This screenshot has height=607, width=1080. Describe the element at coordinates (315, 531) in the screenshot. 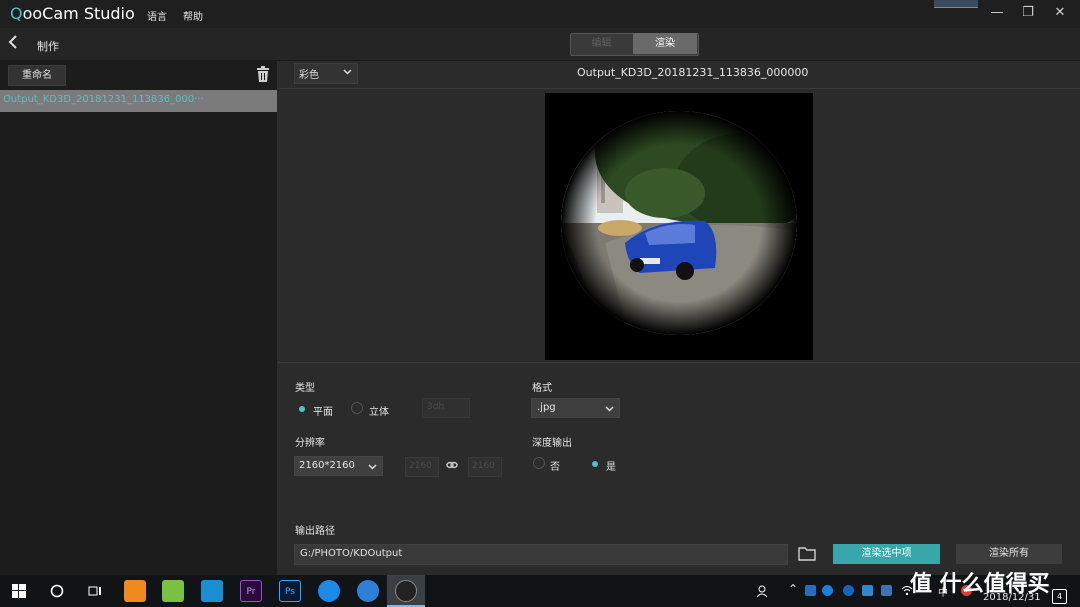

I see `output-path-label: 输出路径` at that location.